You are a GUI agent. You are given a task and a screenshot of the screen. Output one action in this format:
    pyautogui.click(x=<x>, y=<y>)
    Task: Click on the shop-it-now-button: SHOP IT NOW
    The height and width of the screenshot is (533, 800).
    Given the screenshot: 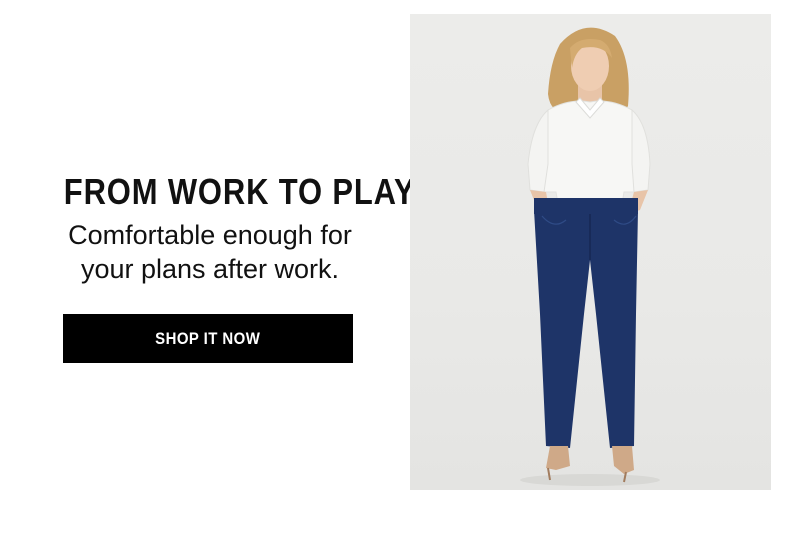 What is the action you would take?
    pyautogui.click(x=208, y=338)
    